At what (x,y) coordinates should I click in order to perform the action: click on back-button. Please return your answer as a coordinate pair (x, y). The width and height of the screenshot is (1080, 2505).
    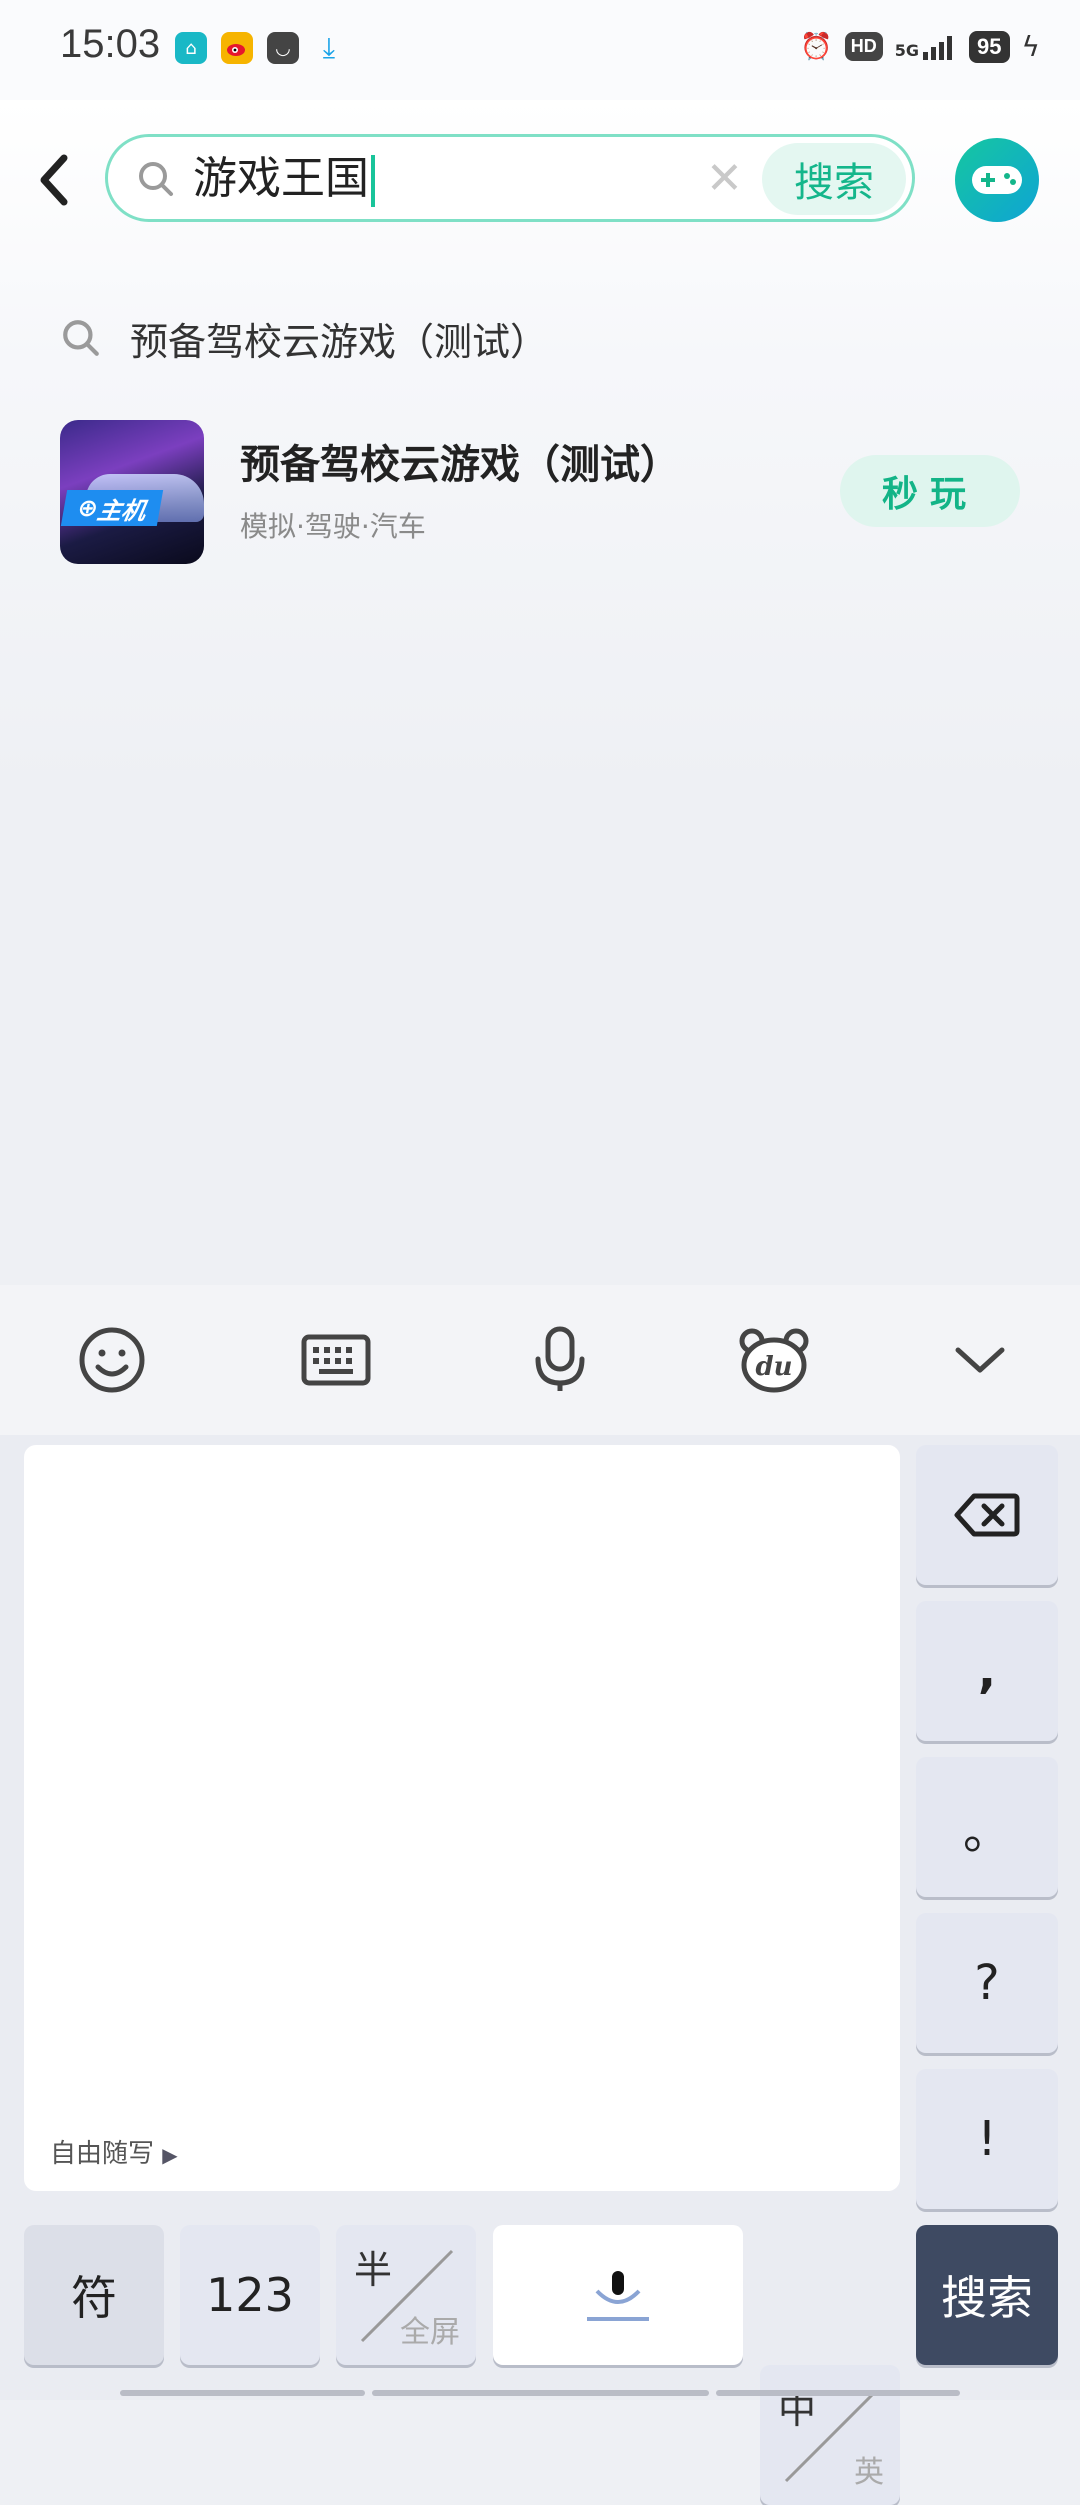
    Looking at the image, I should click on (54, 180).